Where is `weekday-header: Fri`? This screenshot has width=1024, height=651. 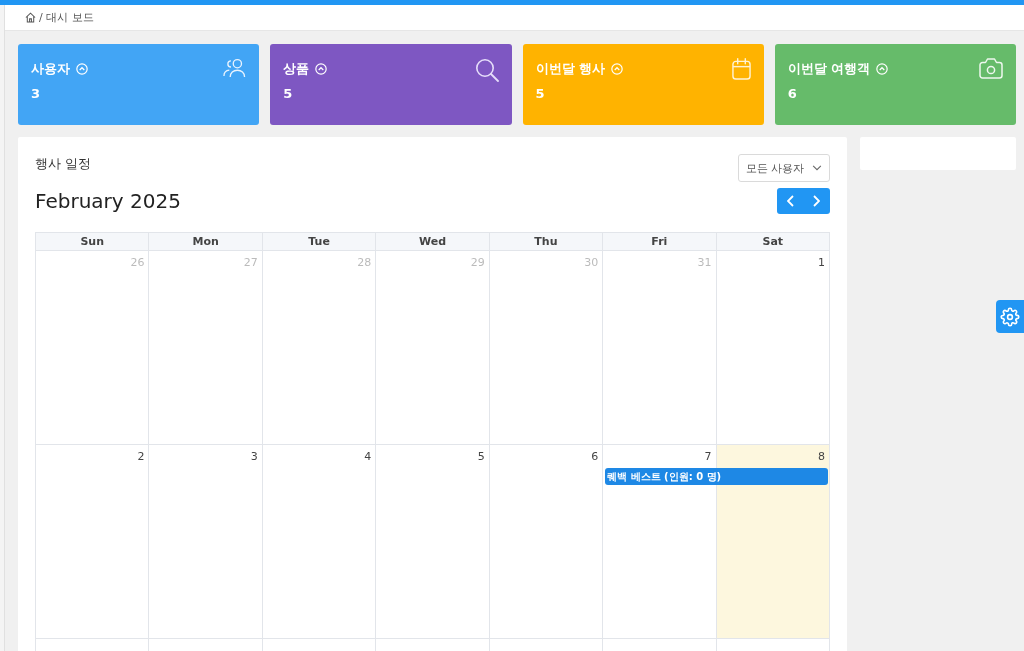 weekday-header: Fri is located at coordinates (660, 242).